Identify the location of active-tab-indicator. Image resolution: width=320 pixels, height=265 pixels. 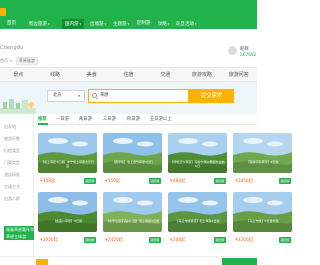
(43, 124).